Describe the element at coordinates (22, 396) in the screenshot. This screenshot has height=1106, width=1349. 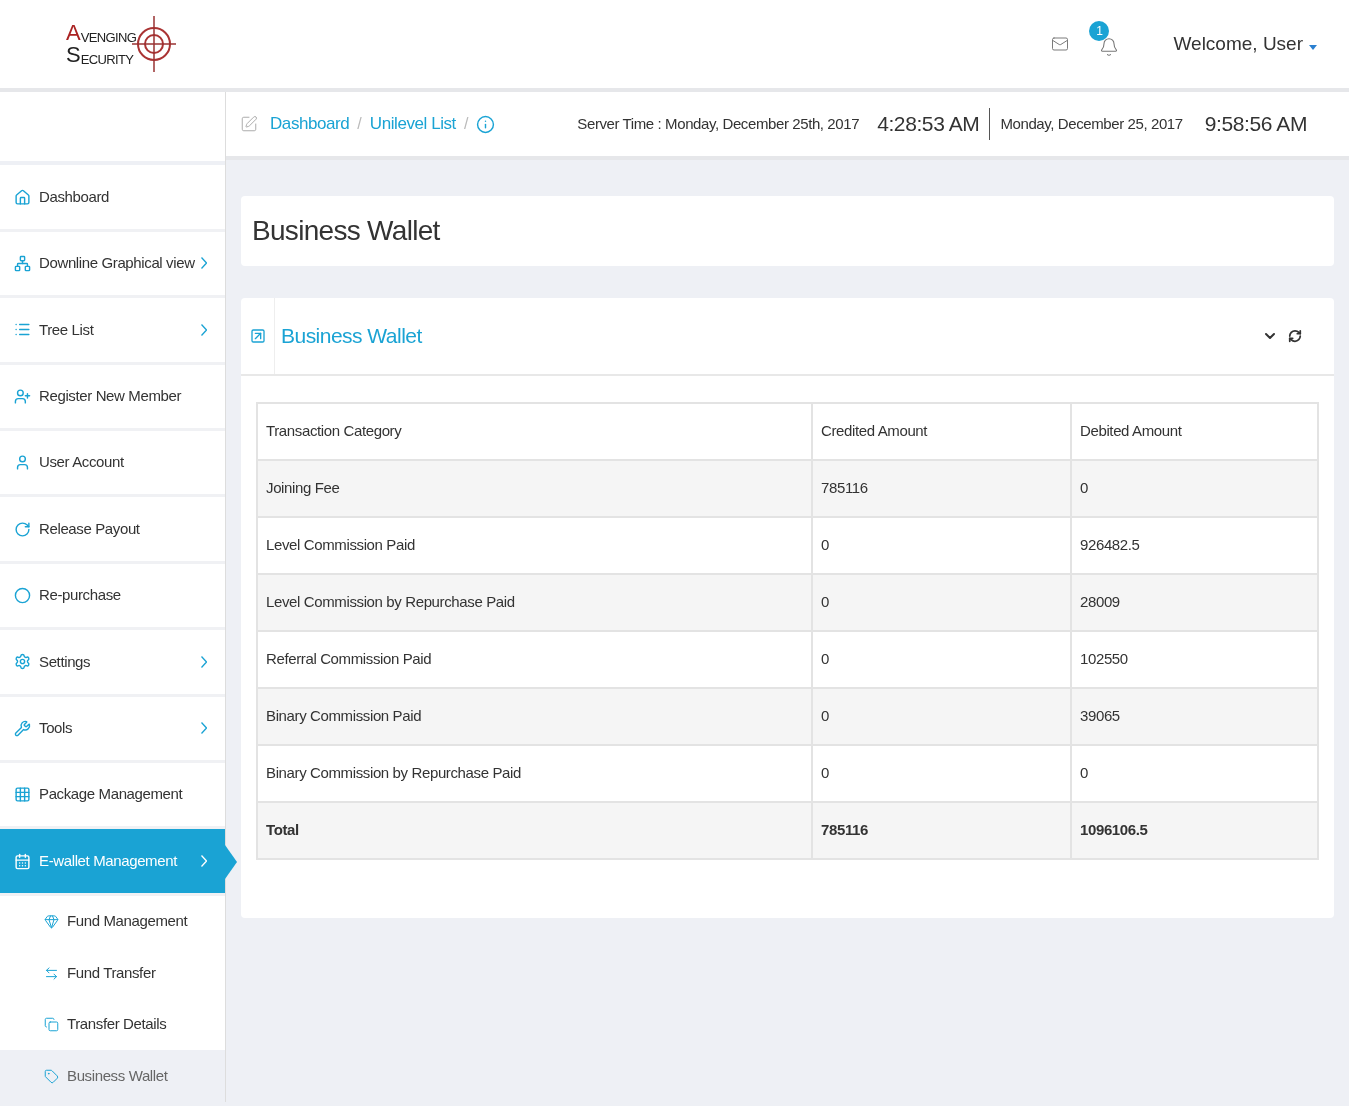
I see `user-plus-icon` at that location.